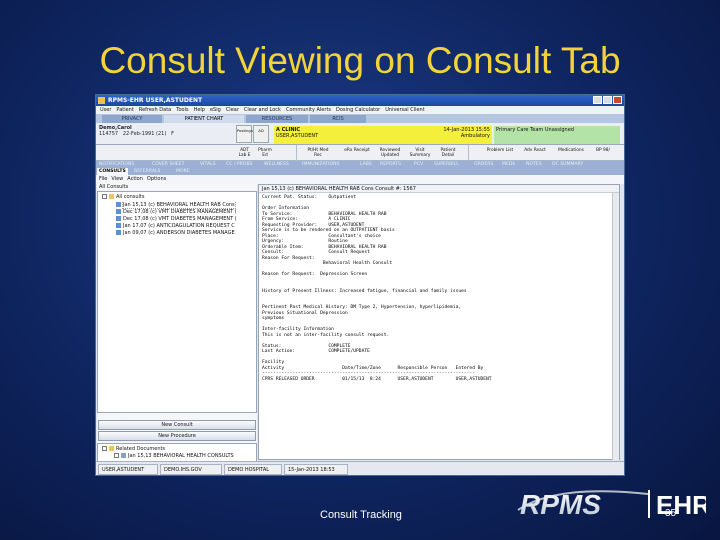  I want to click on menu-dosing-calculator: Dosing Calculator, so click(358, 110).